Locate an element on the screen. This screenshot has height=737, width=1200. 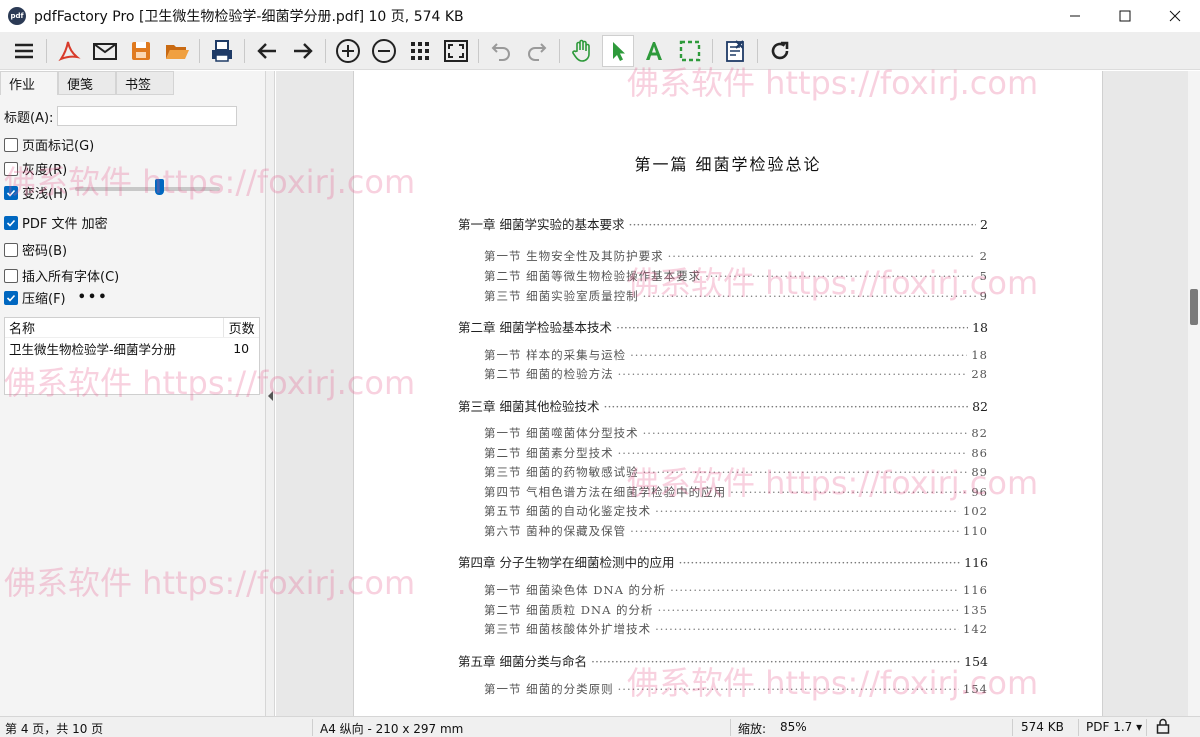
scrollbar-thumb is located at coordinates (1194, 307).